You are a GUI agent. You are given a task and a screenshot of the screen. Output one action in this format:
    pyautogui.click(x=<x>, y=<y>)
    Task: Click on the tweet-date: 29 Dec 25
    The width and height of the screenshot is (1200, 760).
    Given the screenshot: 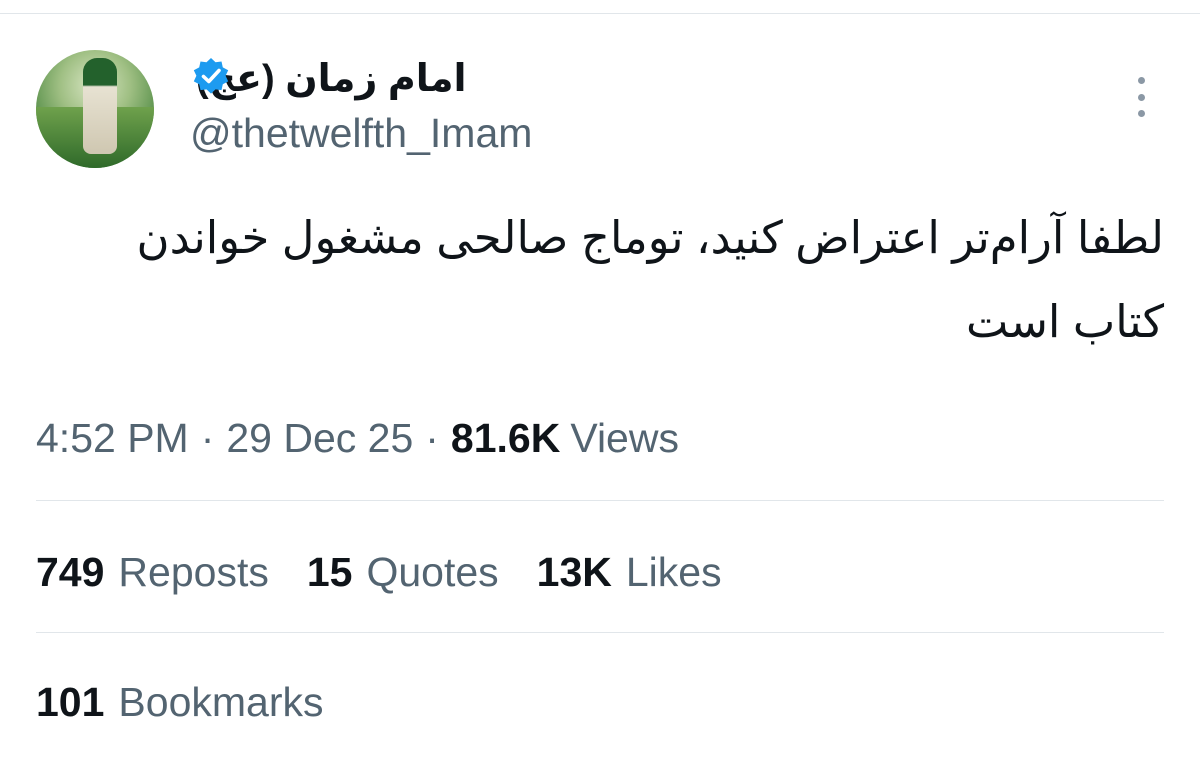 What is the action you would take?
    pyautogui.click(x=319, y=438)
    